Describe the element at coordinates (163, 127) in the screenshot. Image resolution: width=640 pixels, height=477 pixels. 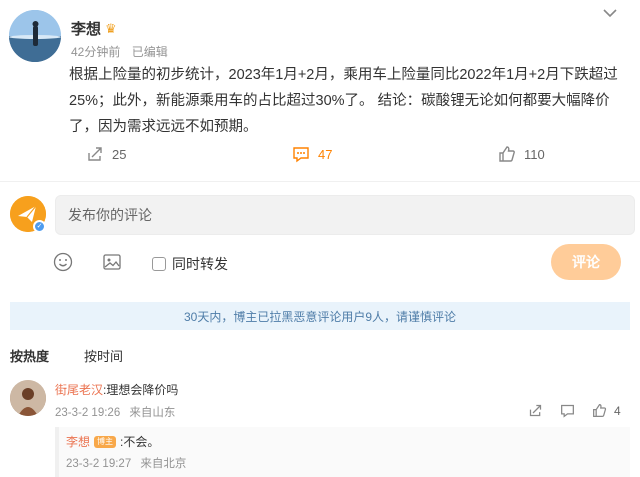
I see `post-text-line: 了，因为需求远远不如预期。` at that location.